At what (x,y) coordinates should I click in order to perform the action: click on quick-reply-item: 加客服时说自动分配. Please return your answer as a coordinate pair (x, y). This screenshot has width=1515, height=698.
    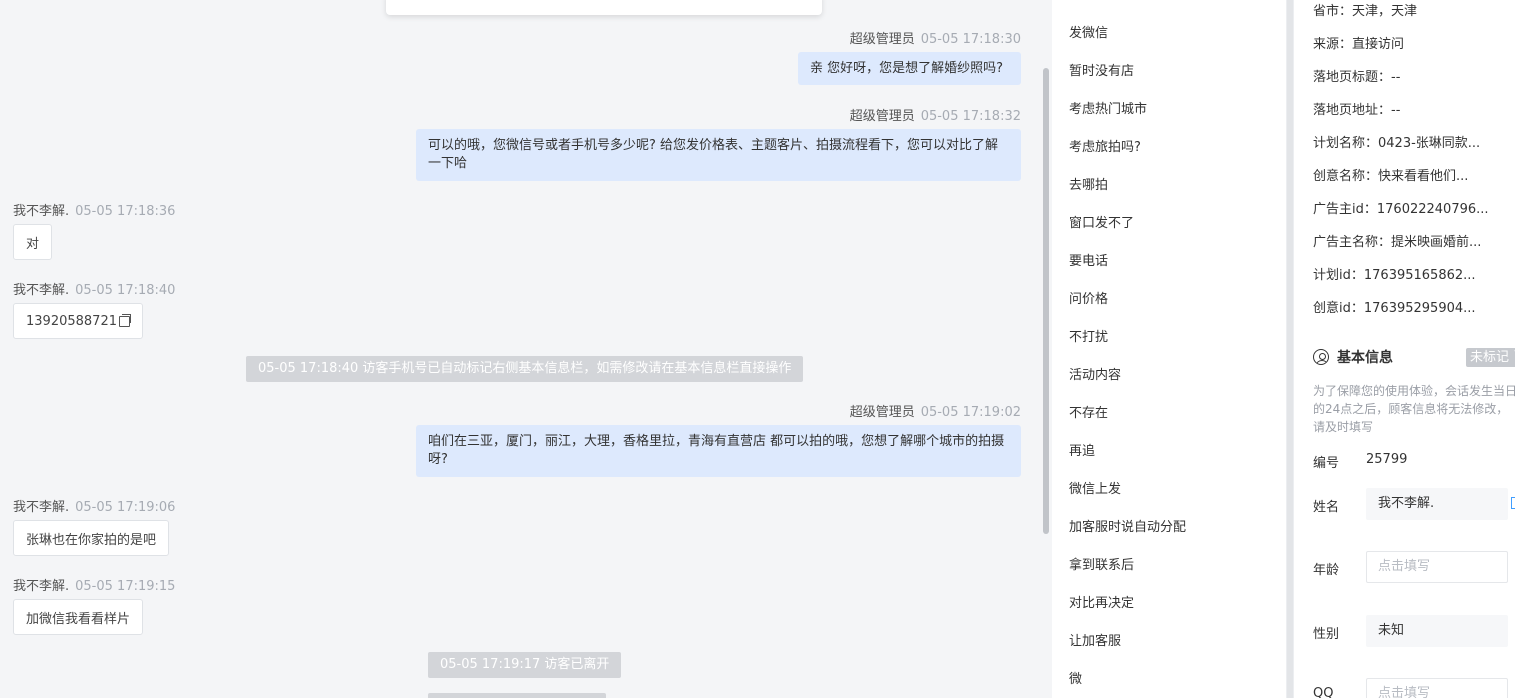
    Looking at the image, I should click on (1127, 525).